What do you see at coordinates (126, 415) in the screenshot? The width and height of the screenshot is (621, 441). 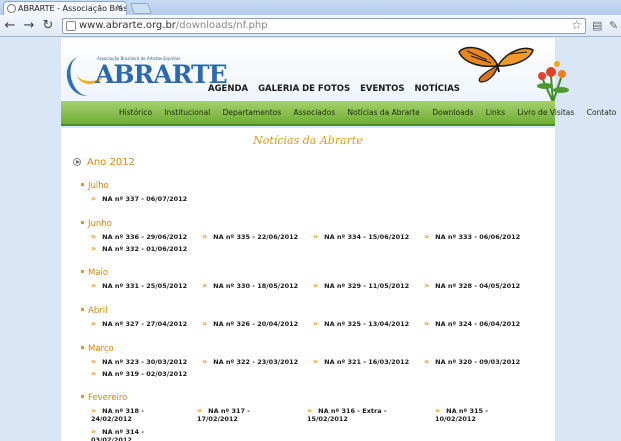 I see `news-link: NA nº 318 - 24/02/2012` at bounding box center [126, 415].